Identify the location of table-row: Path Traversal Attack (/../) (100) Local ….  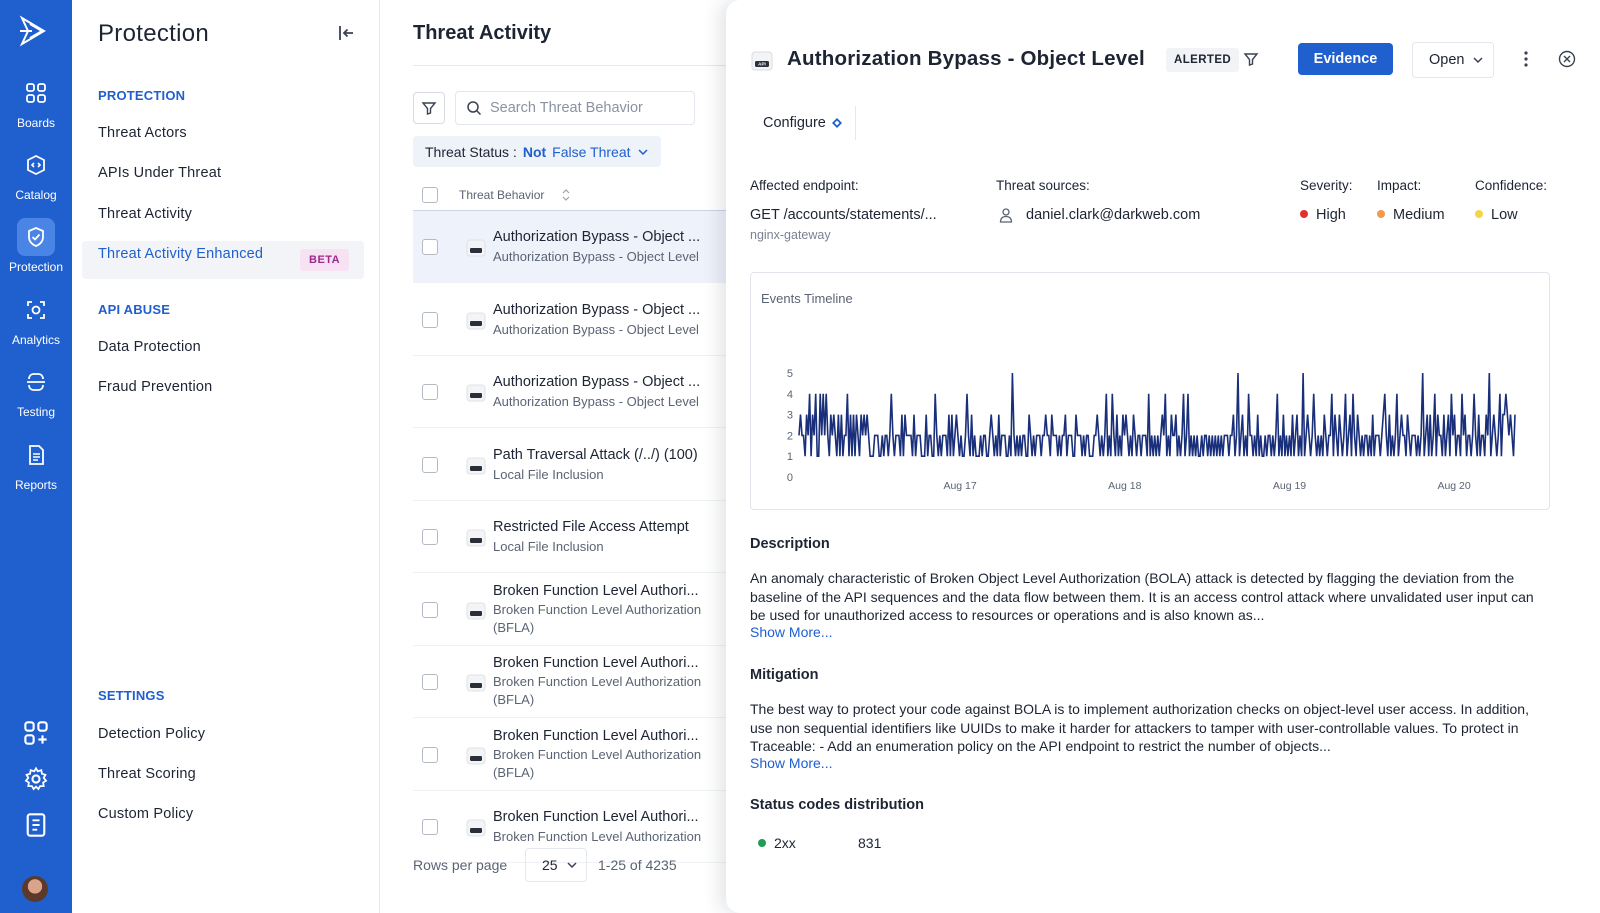
(578, 465).